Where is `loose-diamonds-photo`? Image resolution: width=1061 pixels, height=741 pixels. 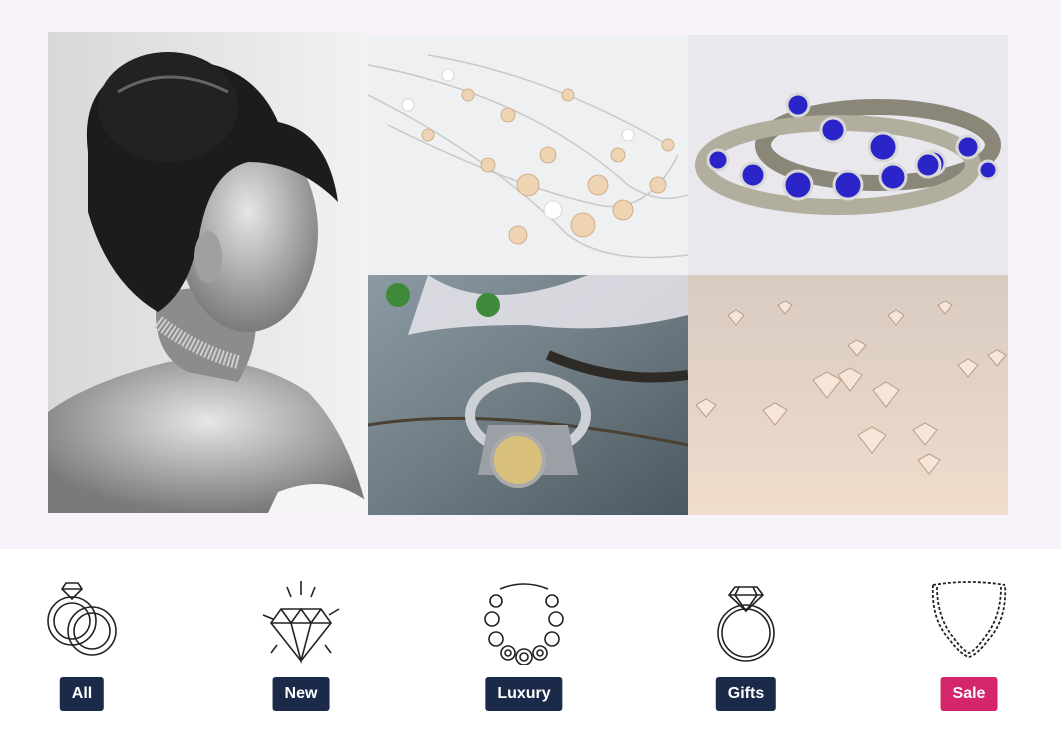 loose-diamonds-photo is located at coordinates (848, 395).